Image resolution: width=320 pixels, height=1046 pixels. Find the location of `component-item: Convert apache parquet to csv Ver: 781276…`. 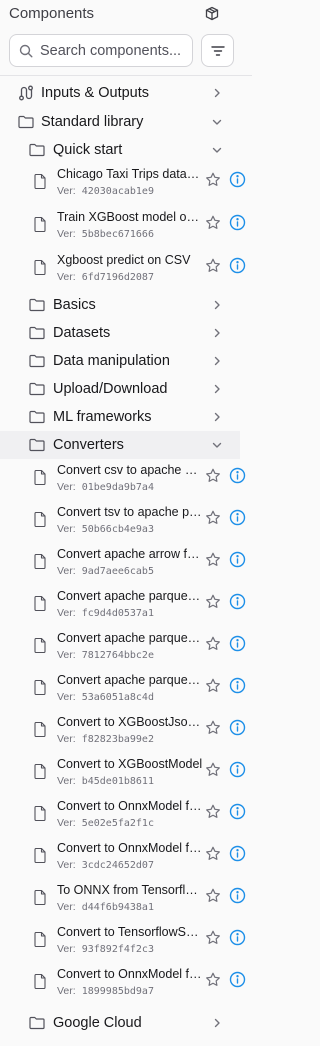

component-item: Convert apache parquet to csv Ver: 781276… is located at coordinates (126, 648).